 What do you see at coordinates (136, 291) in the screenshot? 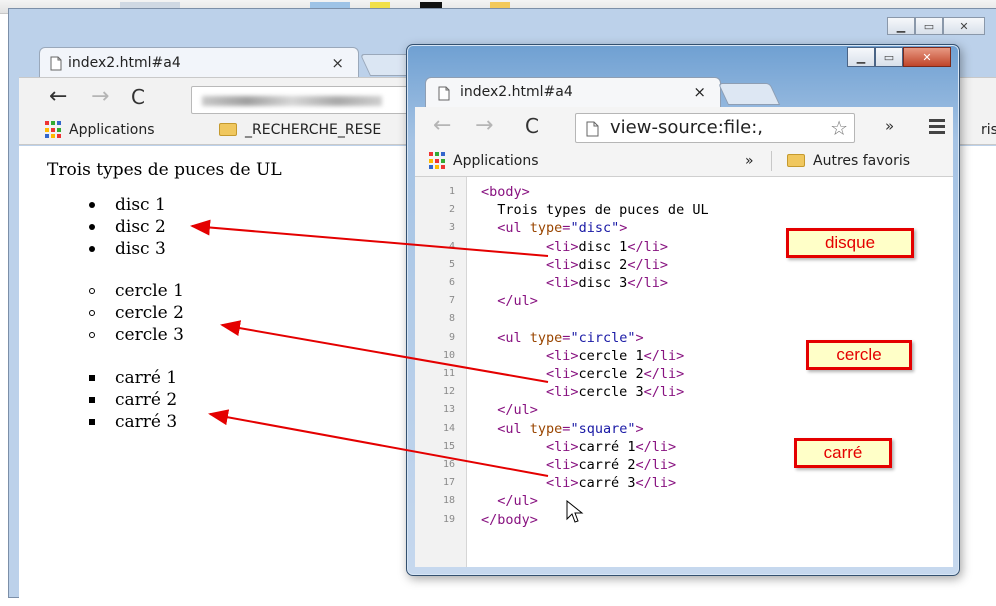
I see `list-item: cercle 1` at bounding box center [136, 291].